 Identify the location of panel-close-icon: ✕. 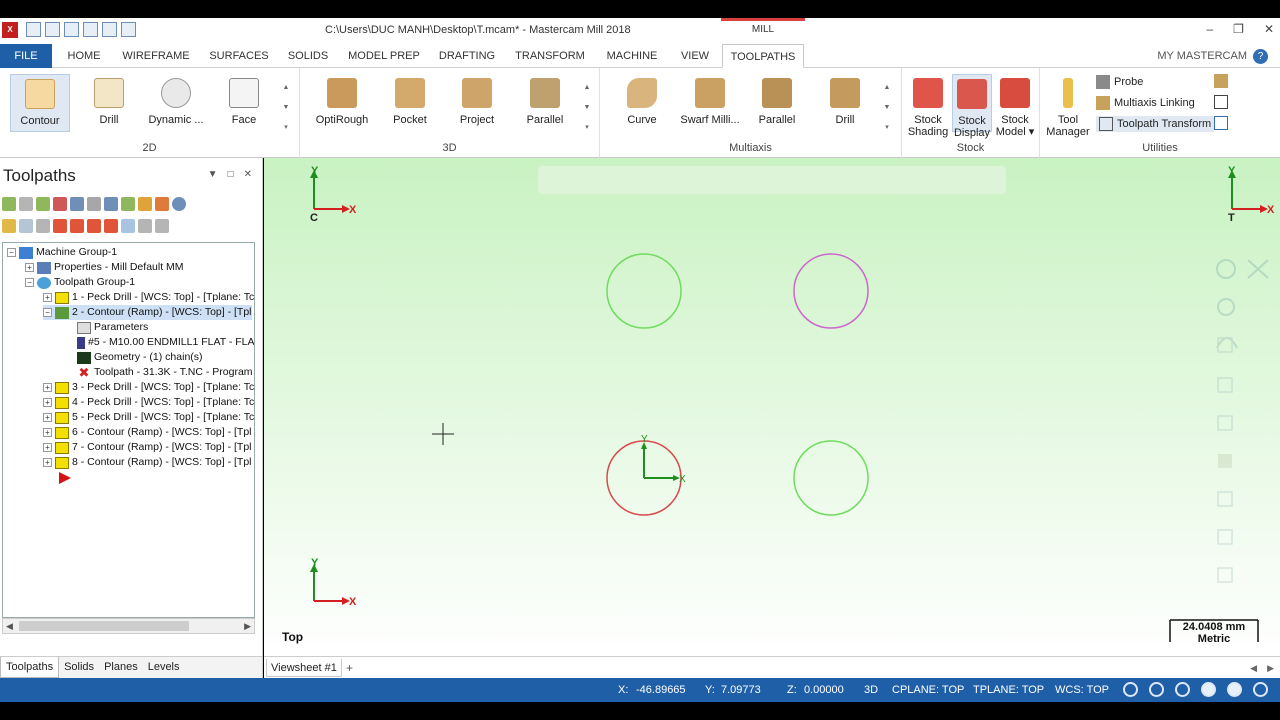
(248, 174).